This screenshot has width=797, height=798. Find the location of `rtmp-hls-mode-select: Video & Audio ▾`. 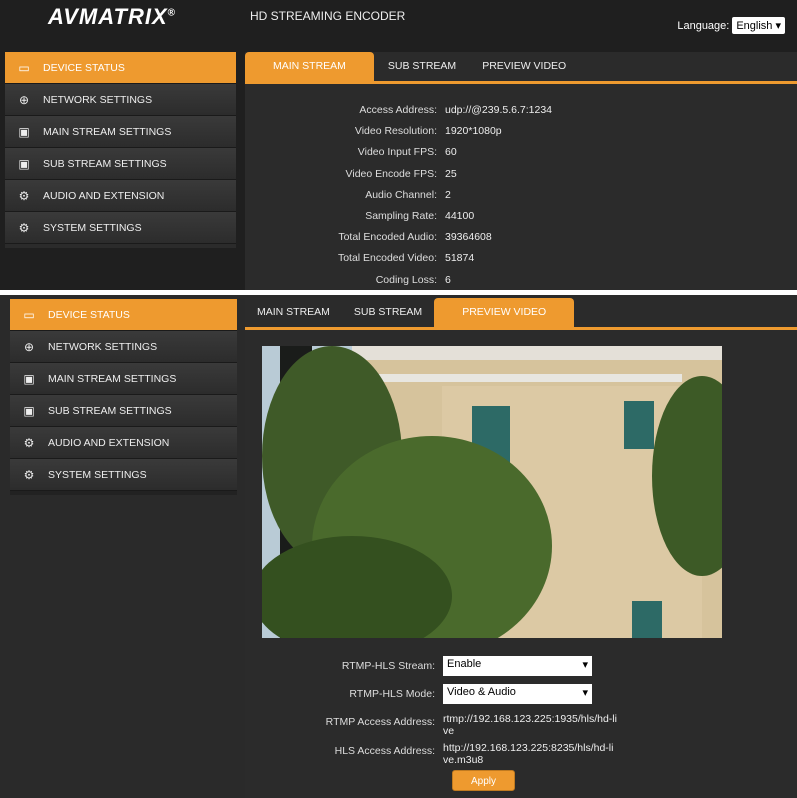

rtmp-hls-mode-select: Video & Audio ▾ is located at coordinates (517, 694).